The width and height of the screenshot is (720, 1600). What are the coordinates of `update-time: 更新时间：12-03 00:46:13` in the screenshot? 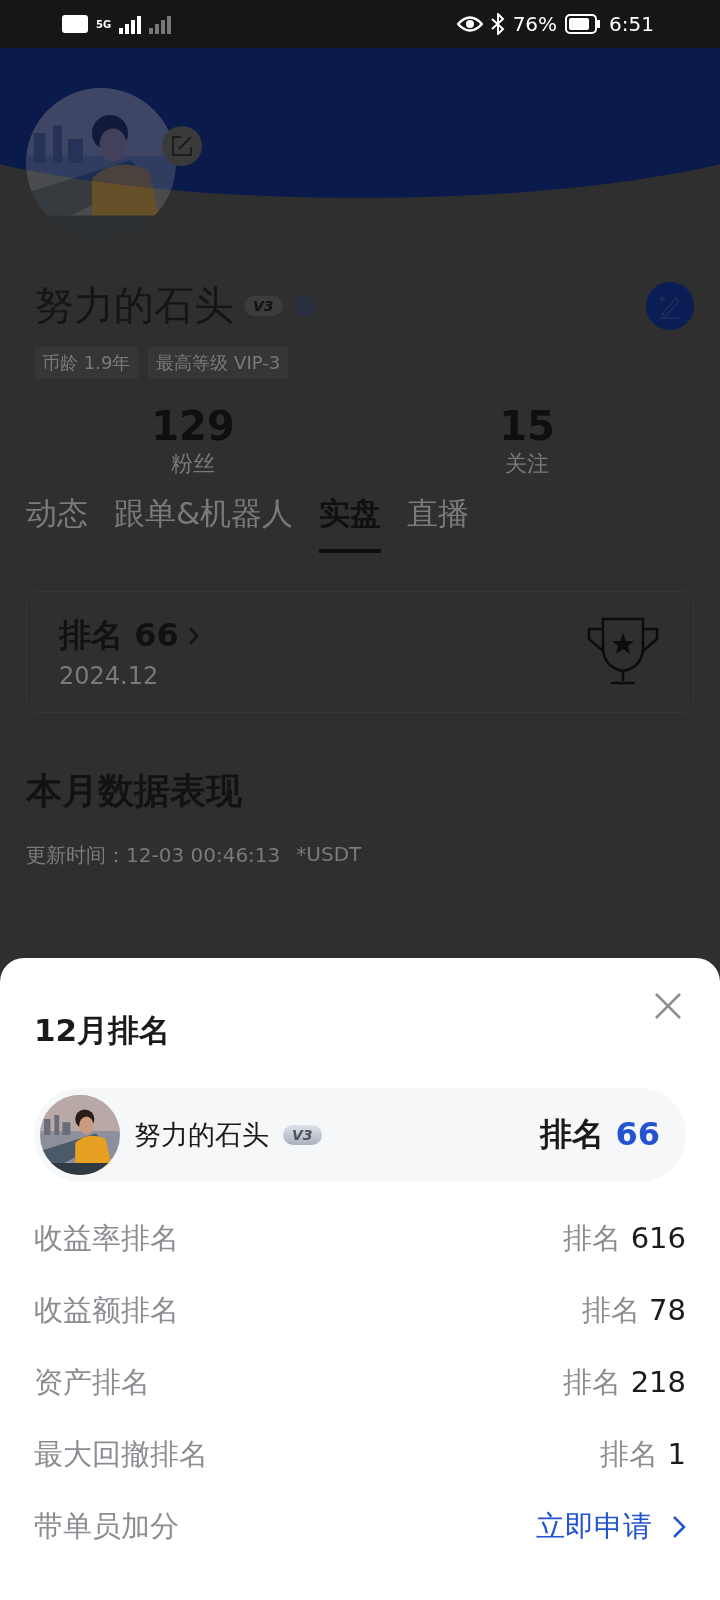 It's located at (153, 855).